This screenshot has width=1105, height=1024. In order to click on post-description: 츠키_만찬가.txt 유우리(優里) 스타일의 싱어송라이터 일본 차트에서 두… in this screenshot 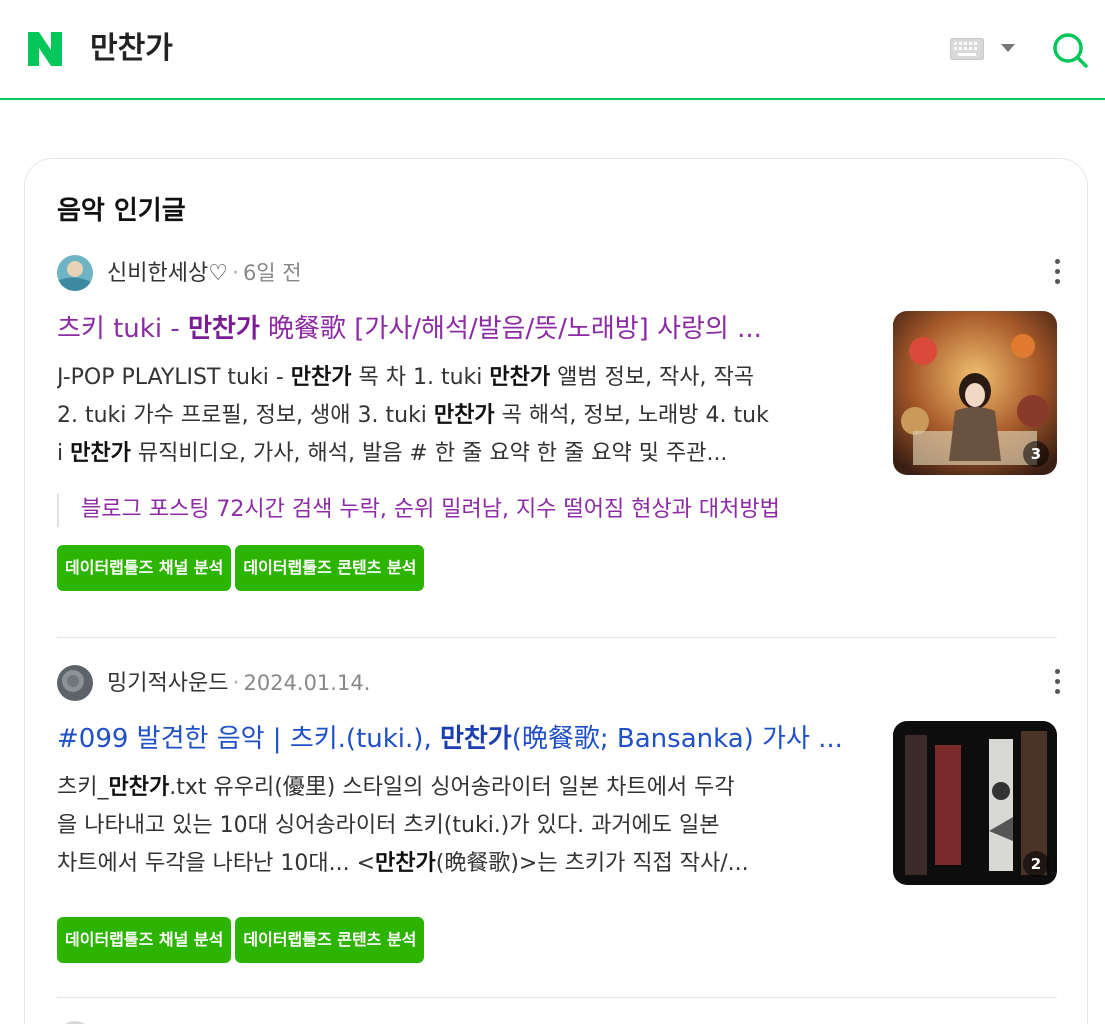, I will do `click(463, 826)`.